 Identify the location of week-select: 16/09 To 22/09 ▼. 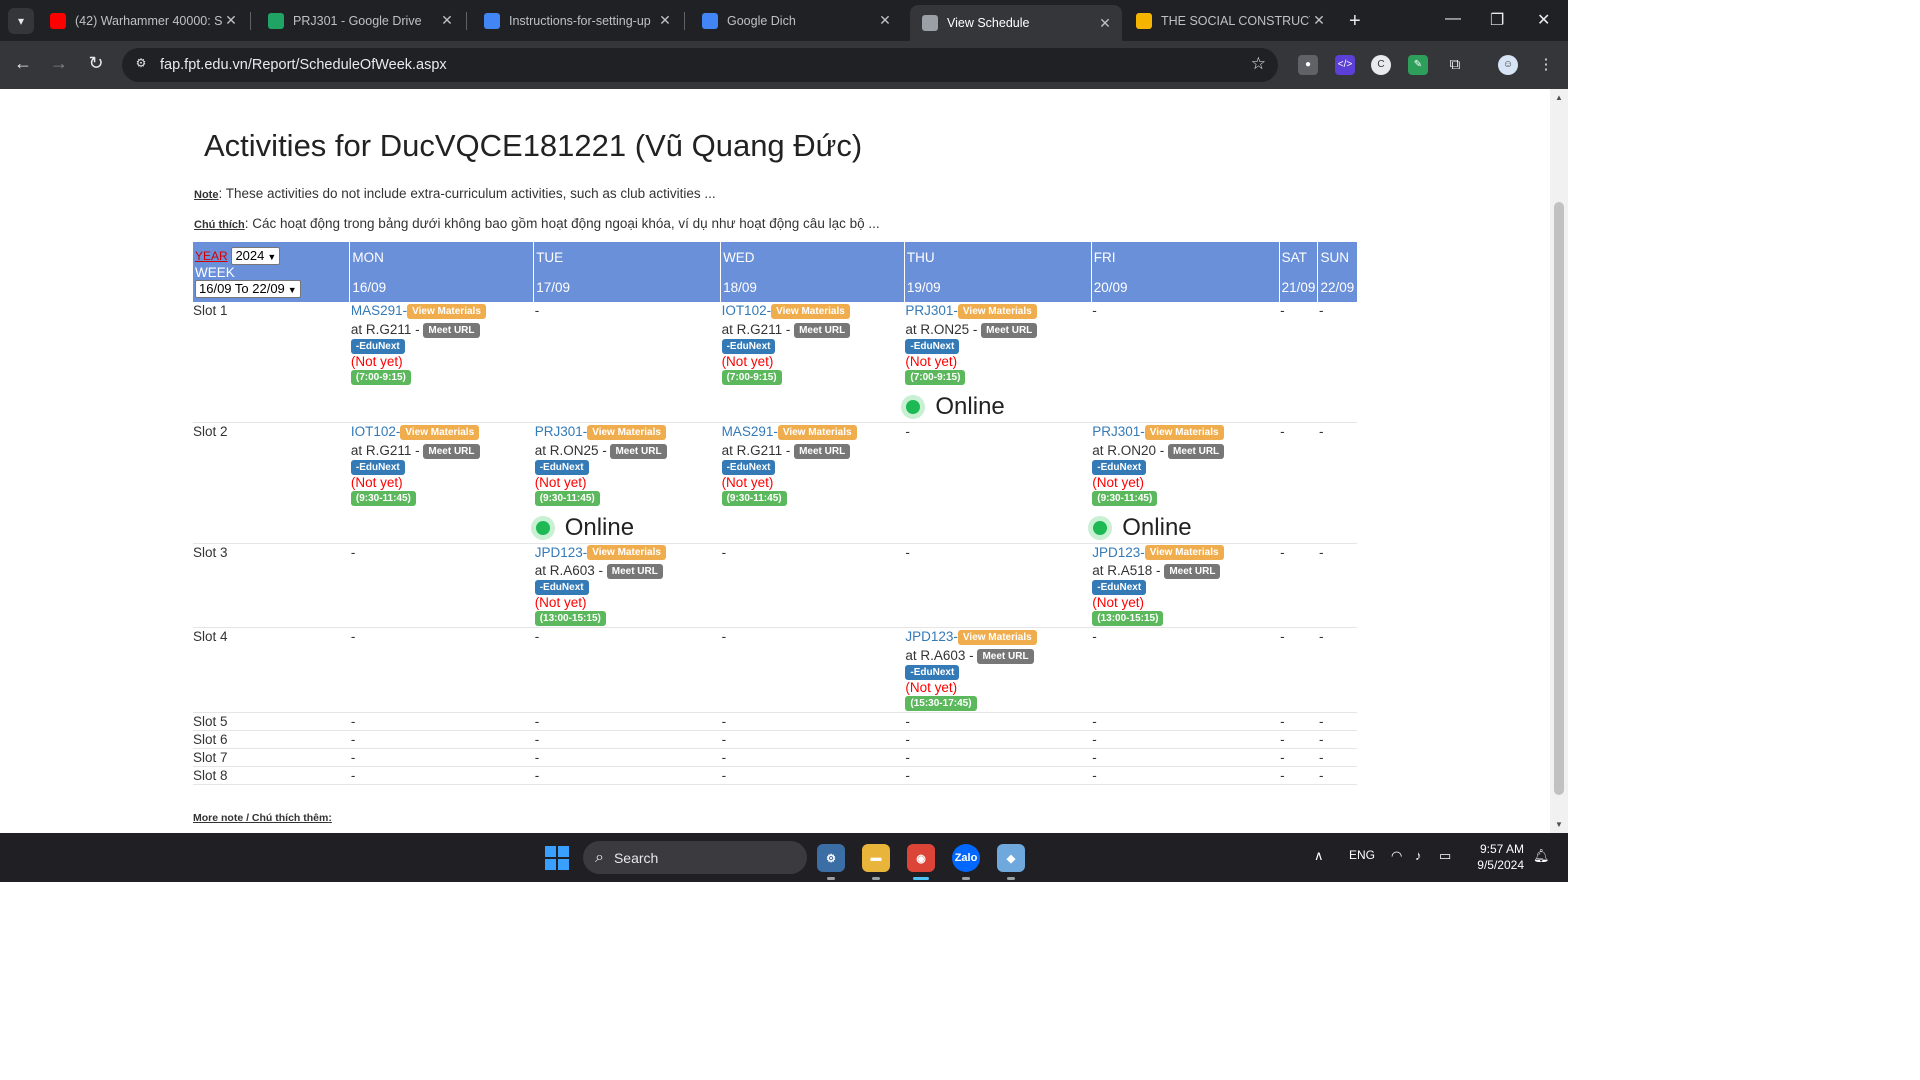
(248, 288).